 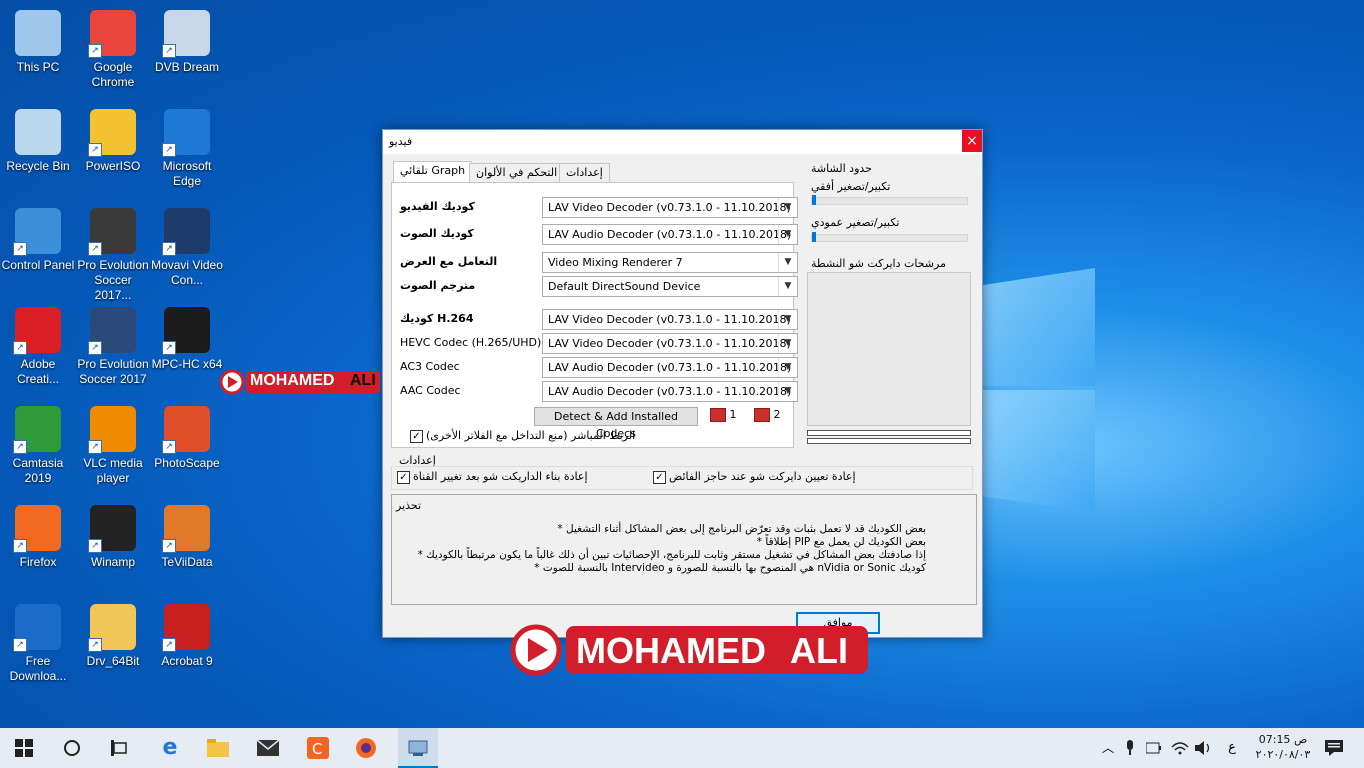 I want to click on screen-limits-label: حدود الشاشة, so click(x=841, y=168).